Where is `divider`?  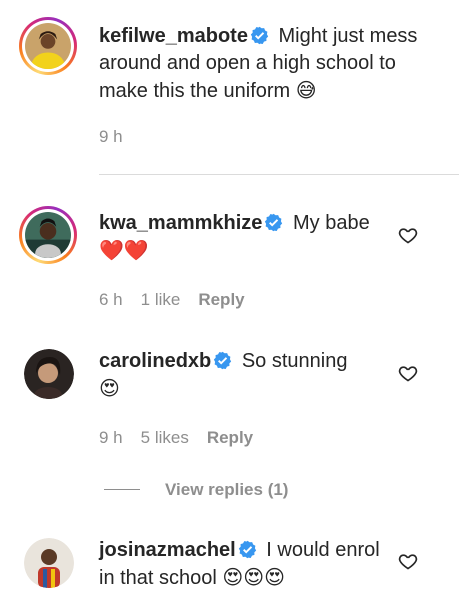
divider is located at coordinates (279, 174).